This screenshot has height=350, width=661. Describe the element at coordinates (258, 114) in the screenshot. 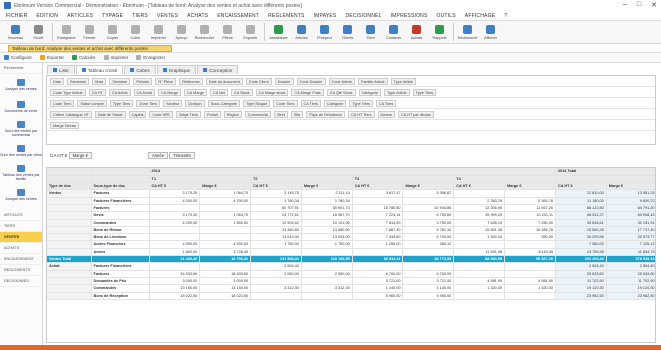

I see `field-chip: Commercial` at that location.